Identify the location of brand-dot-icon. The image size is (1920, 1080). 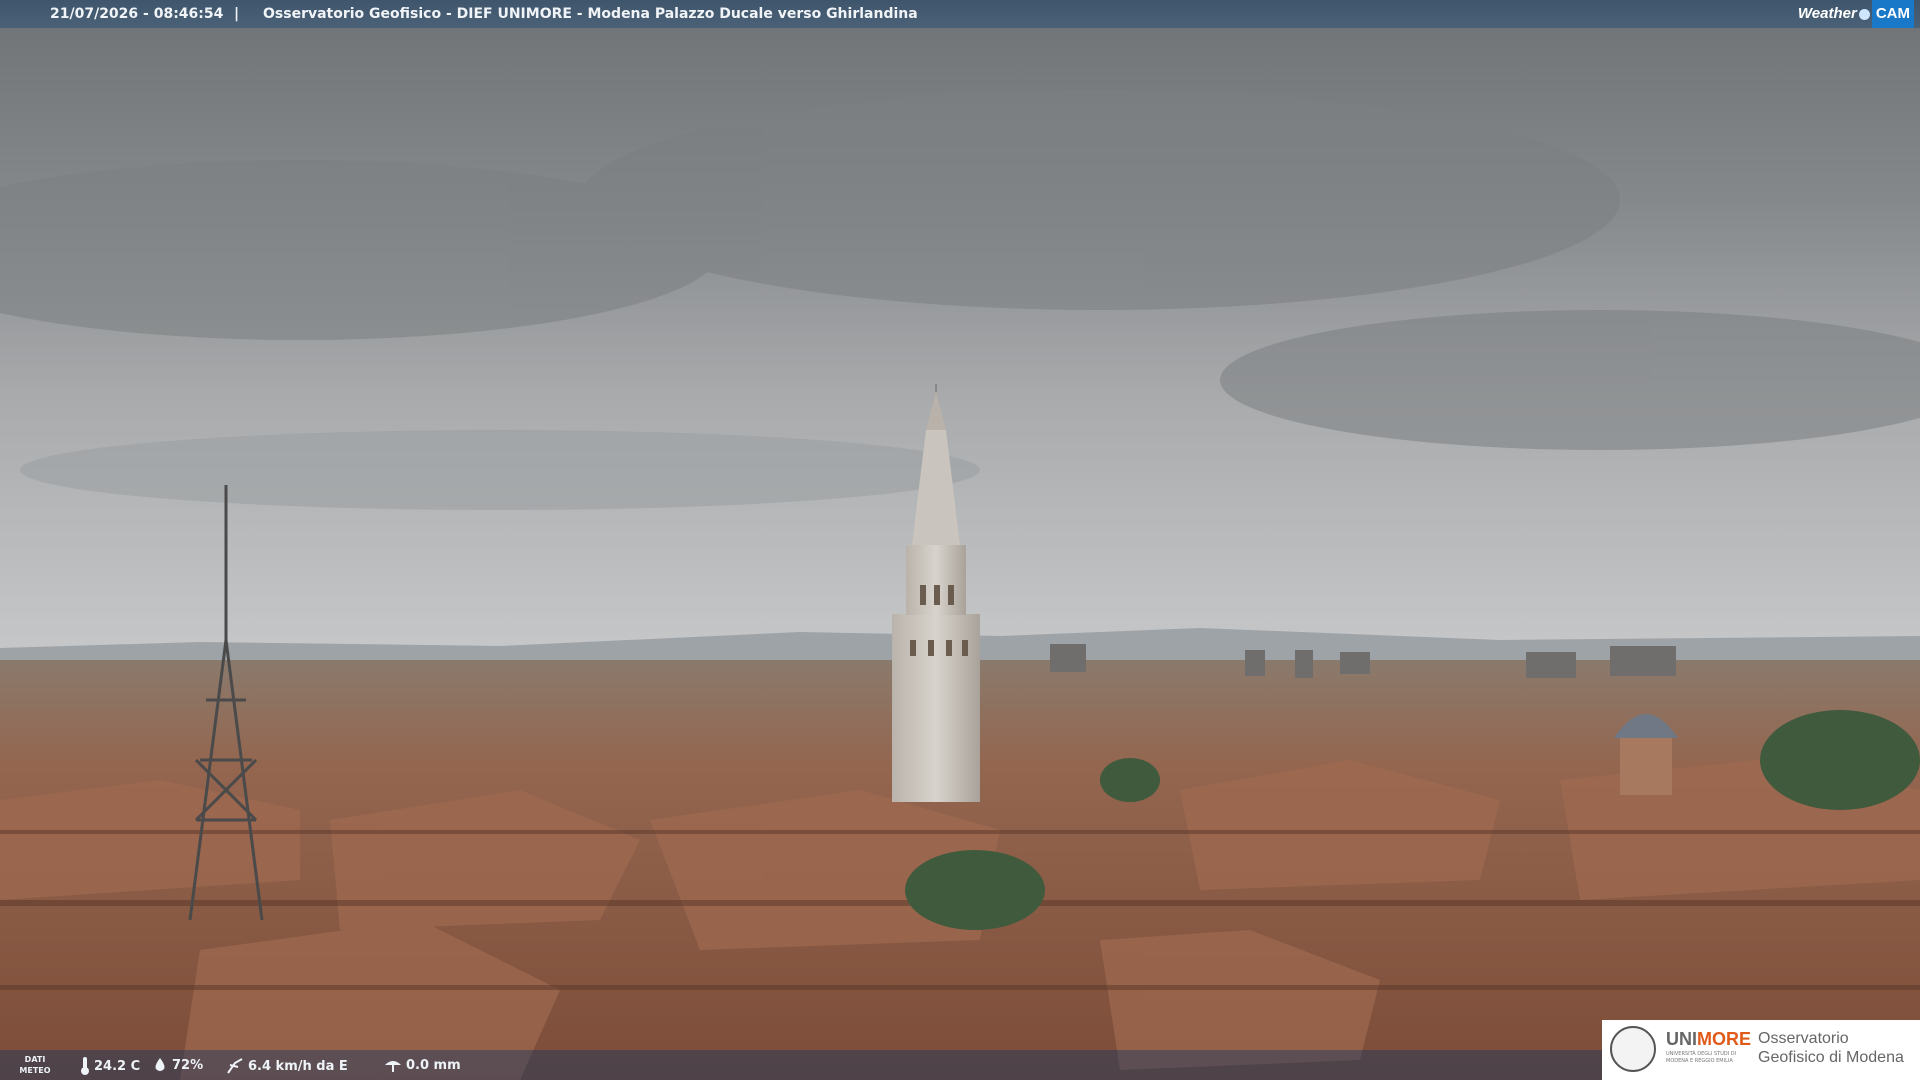
(1864, 14).